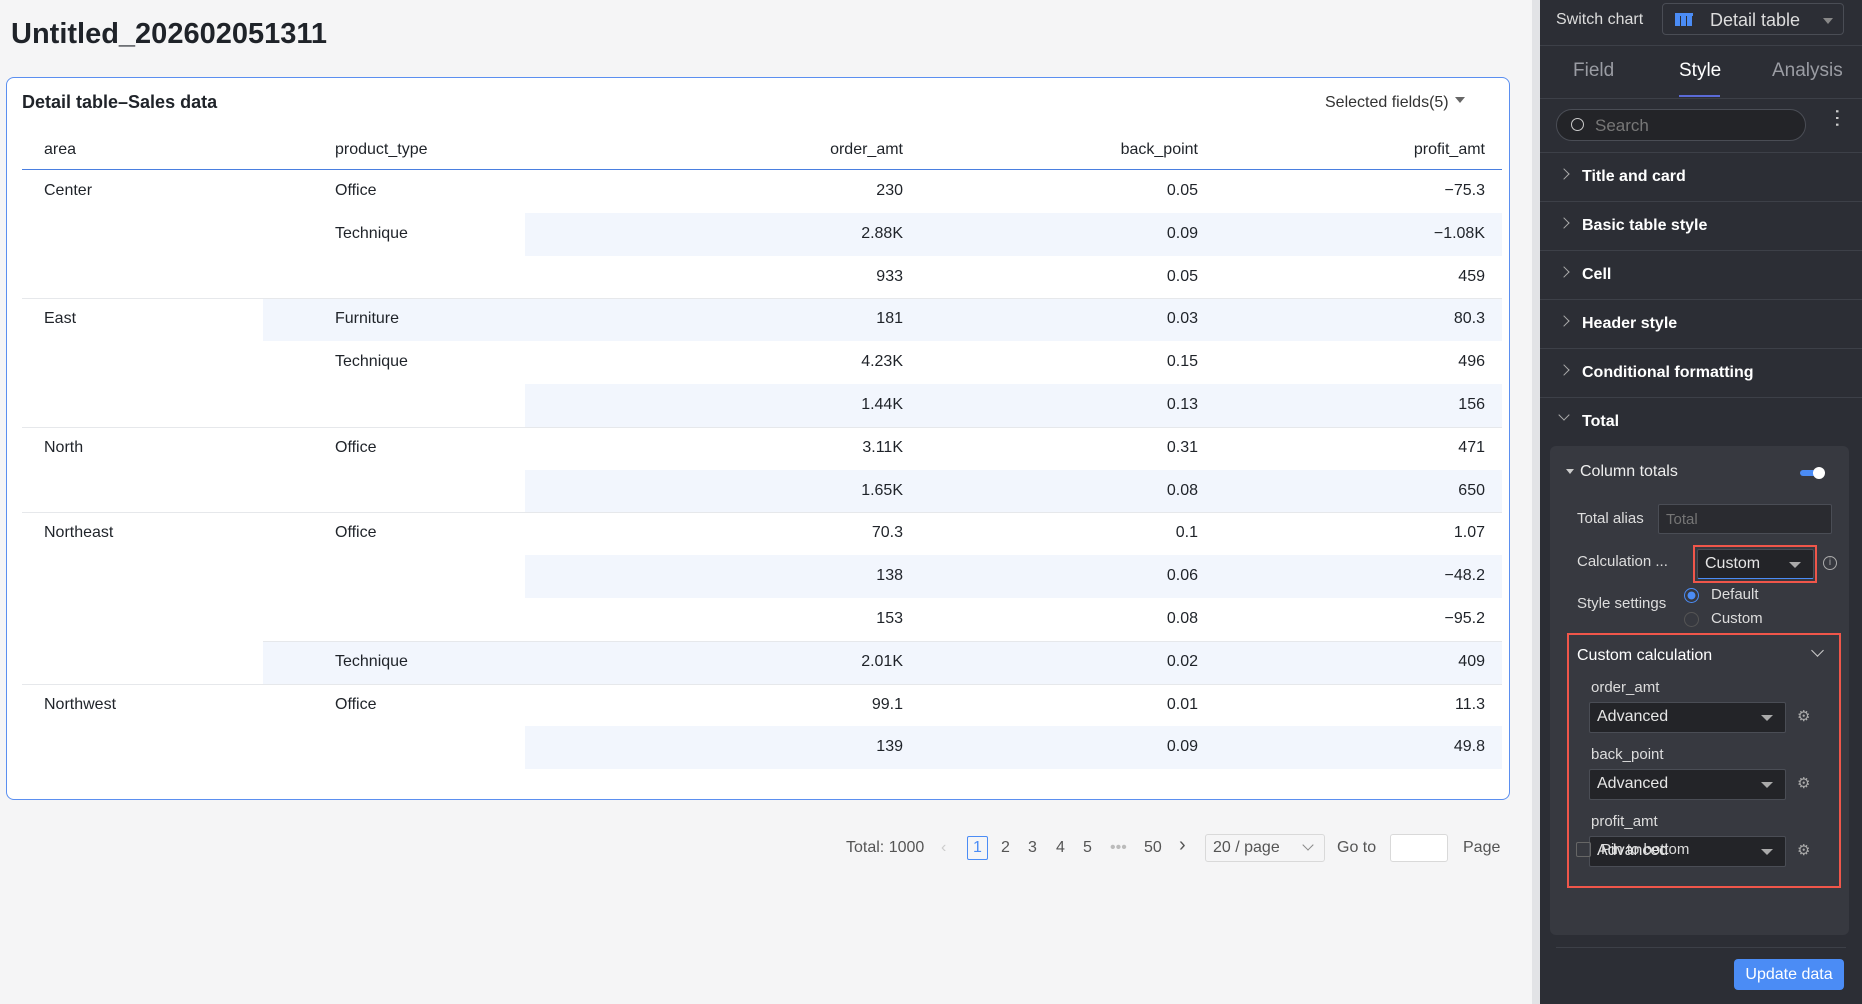  I want to click on page-link: 5, so click(1087, 848).